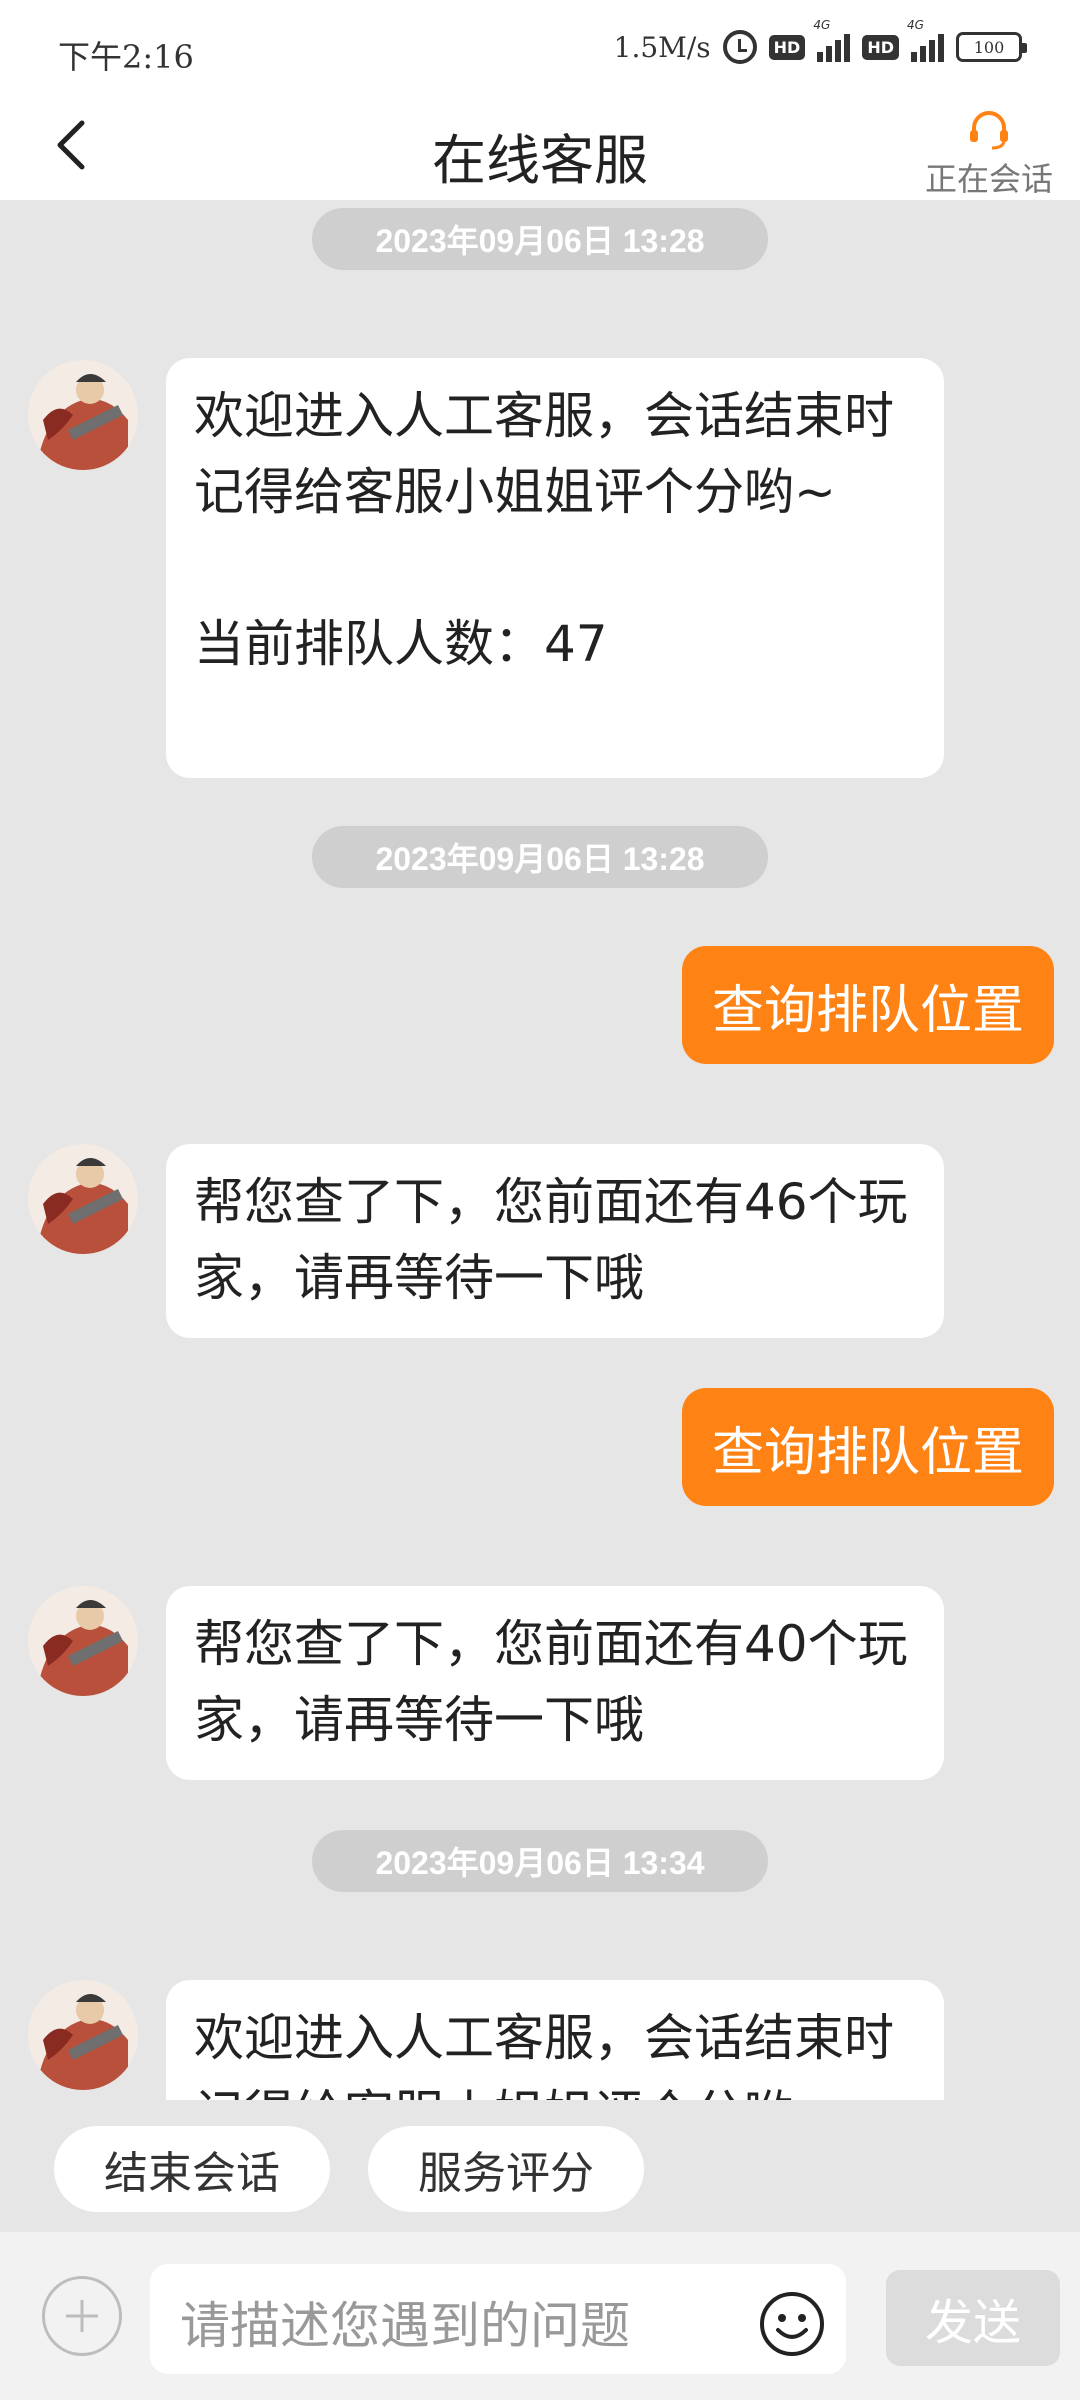  I want to click on attach-button, so click(82, 2316).